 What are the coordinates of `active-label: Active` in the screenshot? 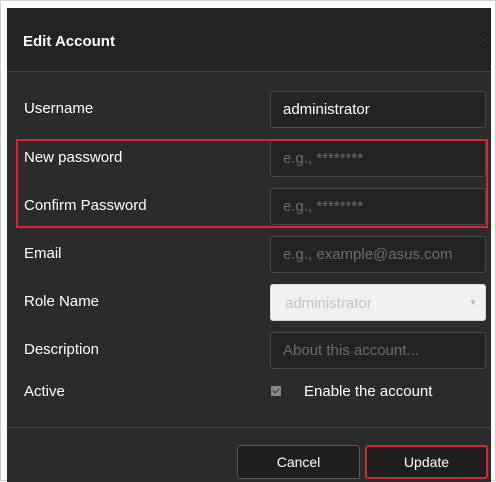 It's located at (44, 391).